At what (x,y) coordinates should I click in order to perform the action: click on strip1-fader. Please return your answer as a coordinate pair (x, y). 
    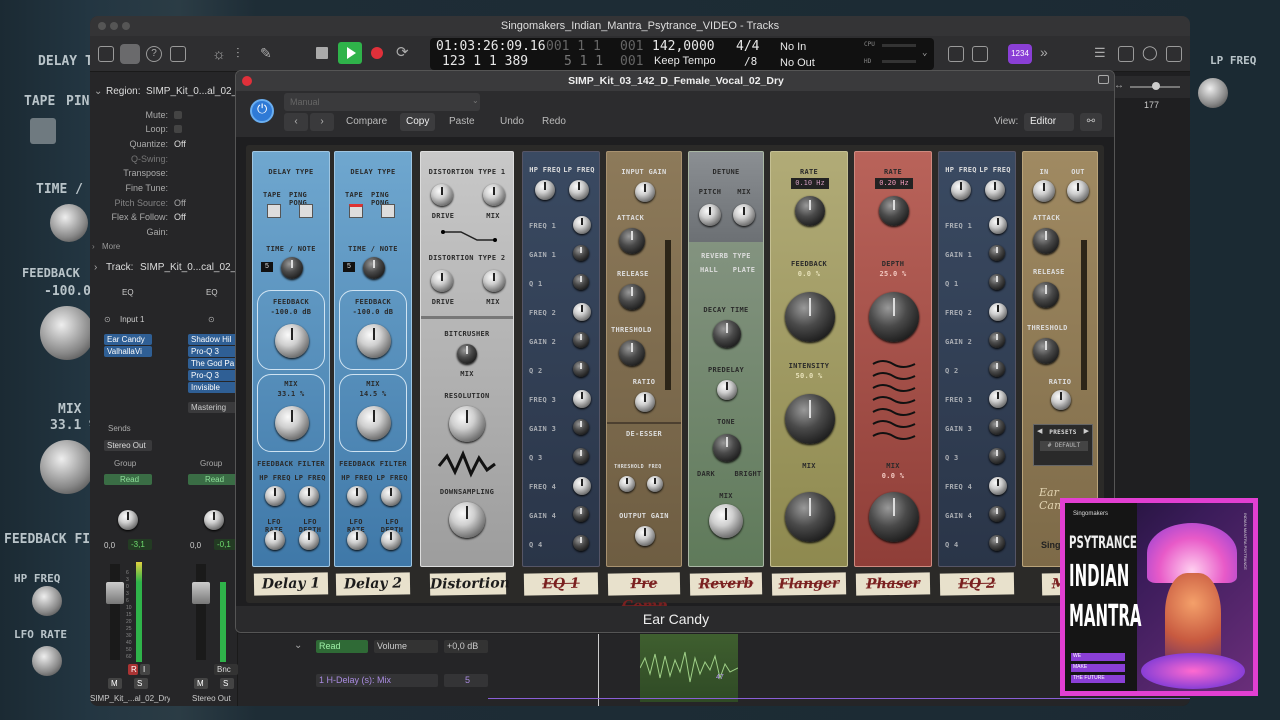
    Looking at the image, I should click on (115, 593).